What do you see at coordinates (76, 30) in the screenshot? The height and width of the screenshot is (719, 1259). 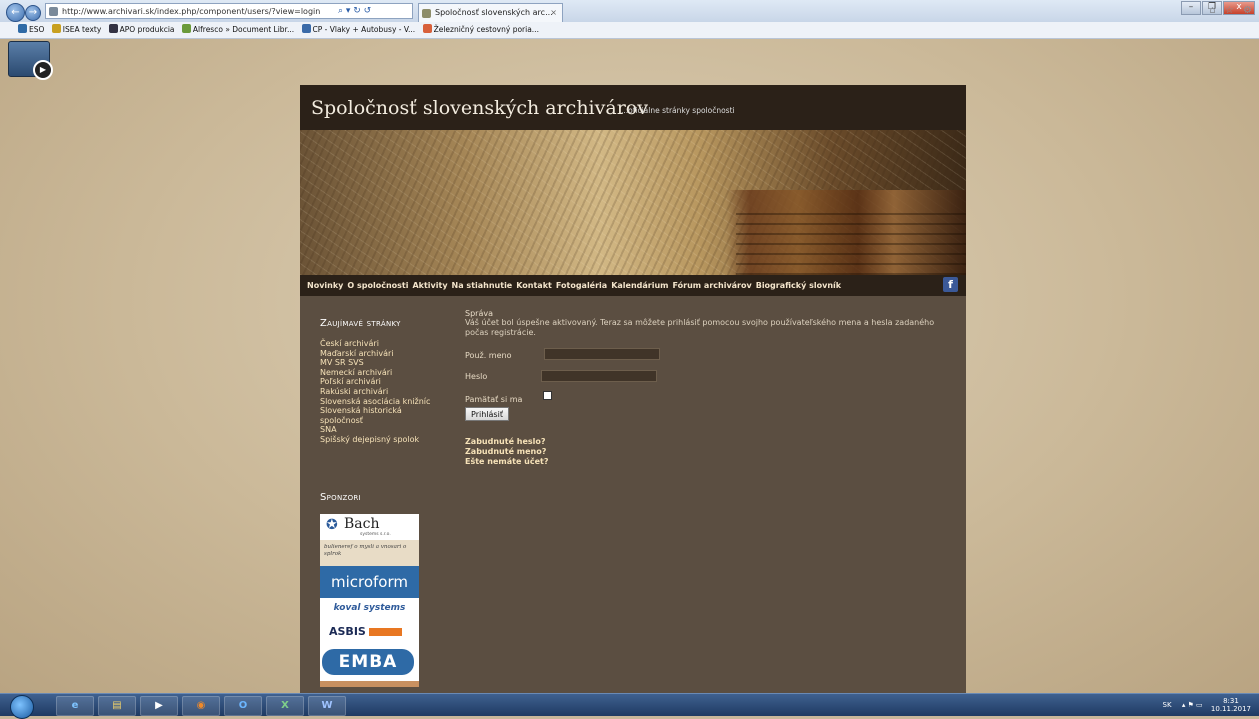 I see `favorite-isea: ISEA texty` at bounding box center [76, 30].